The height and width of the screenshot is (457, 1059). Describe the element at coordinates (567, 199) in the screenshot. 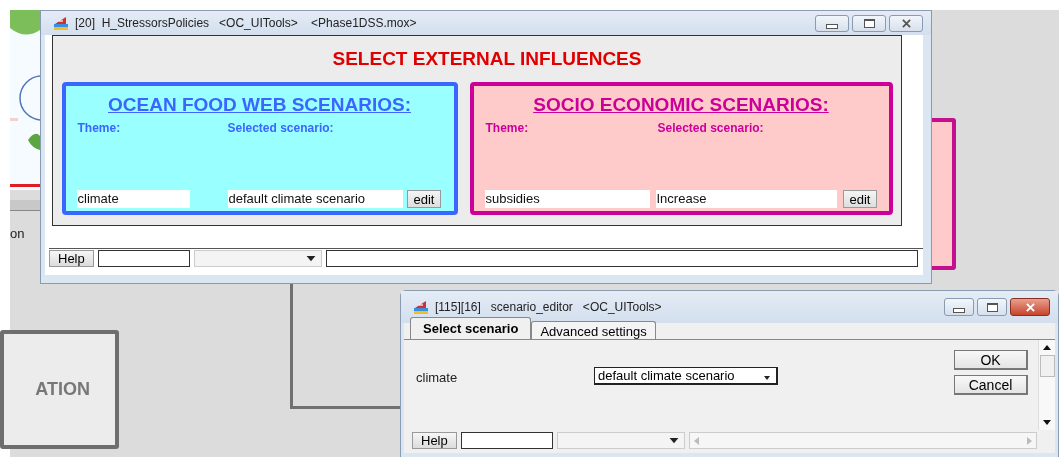

I see `theme-field: subsidies` at that location.